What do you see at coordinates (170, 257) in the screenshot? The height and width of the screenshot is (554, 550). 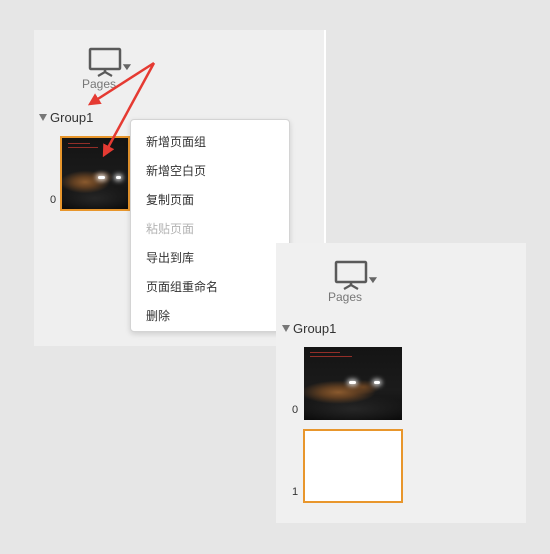 I see `menu-item-export-to-library: 导出到库` at bounding box center [170, 257].